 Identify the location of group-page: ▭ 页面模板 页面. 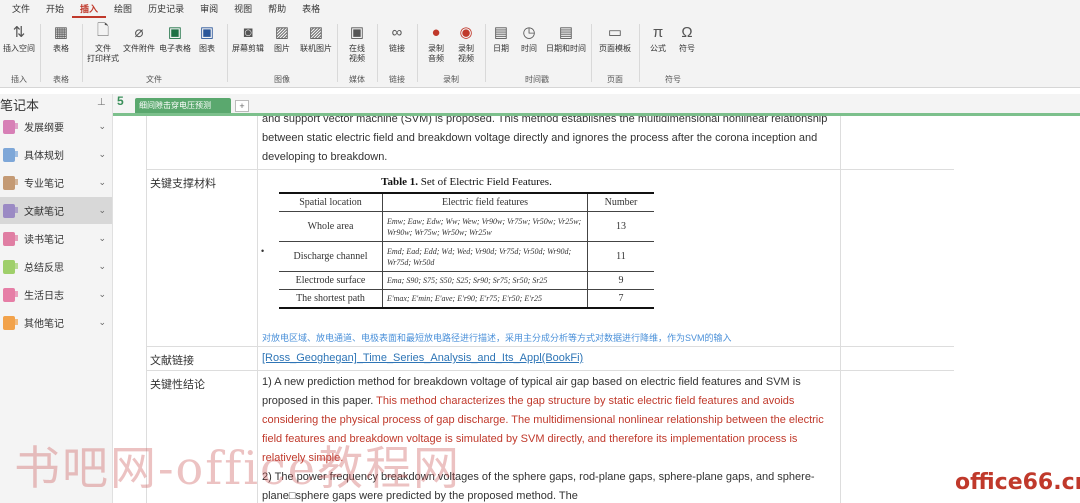
(615, 53).